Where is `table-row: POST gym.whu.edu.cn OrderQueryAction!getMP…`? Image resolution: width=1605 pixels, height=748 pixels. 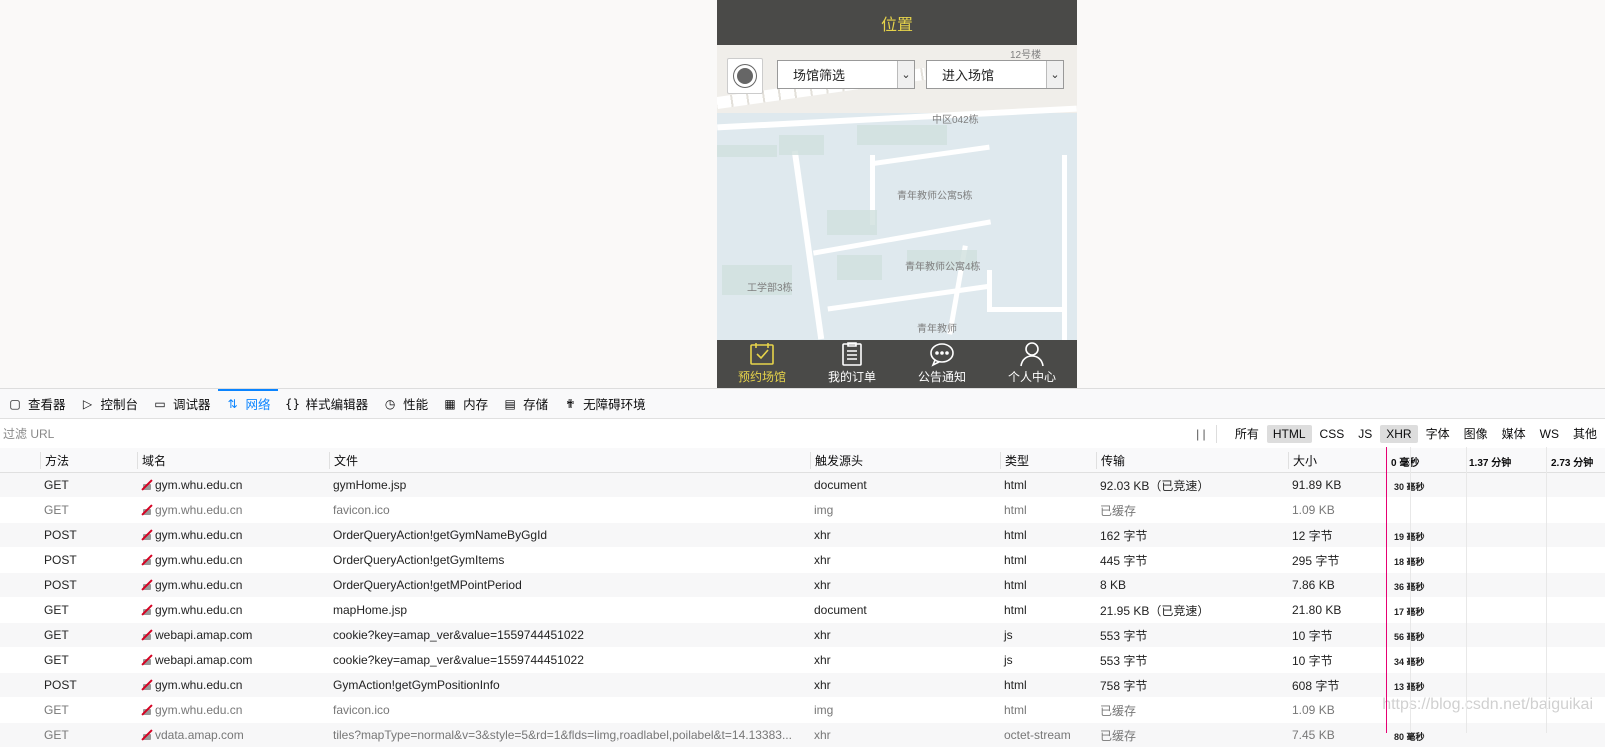 table-row: POST gym.whu.edu.cn OrderQueryAction!getMP… is located at coordinates (802, 585).